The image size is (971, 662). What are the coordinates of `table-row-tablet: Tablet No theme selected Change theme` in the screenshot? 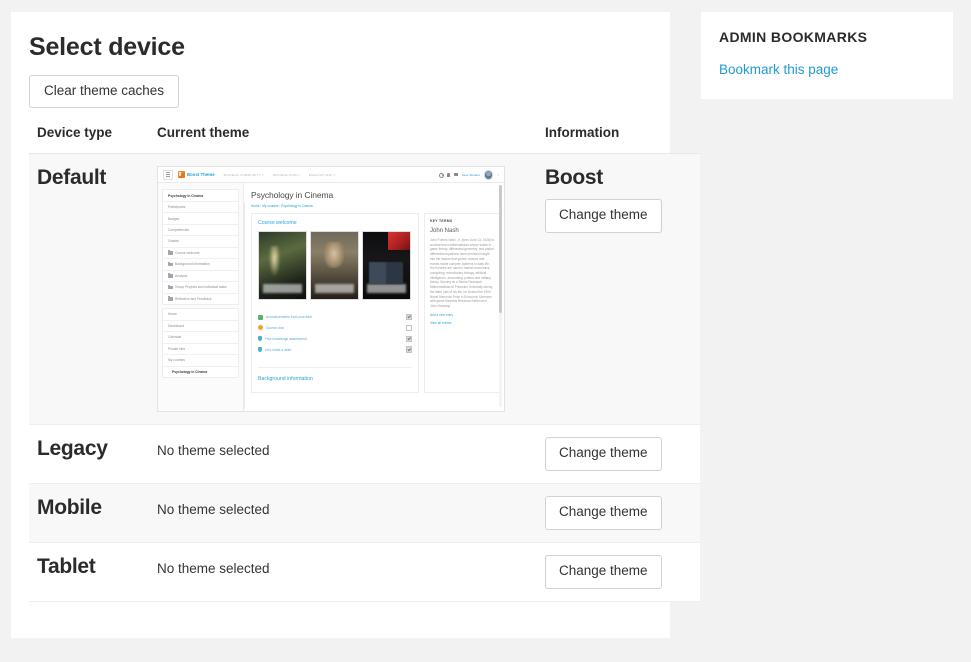 It's located at (364, 572).